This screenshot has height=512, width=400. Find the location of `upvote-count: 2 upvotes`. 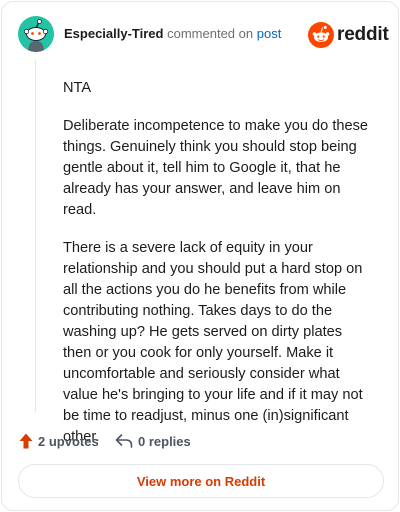

upvote-count: 2 upvotes is located at coordinates (68, 441).